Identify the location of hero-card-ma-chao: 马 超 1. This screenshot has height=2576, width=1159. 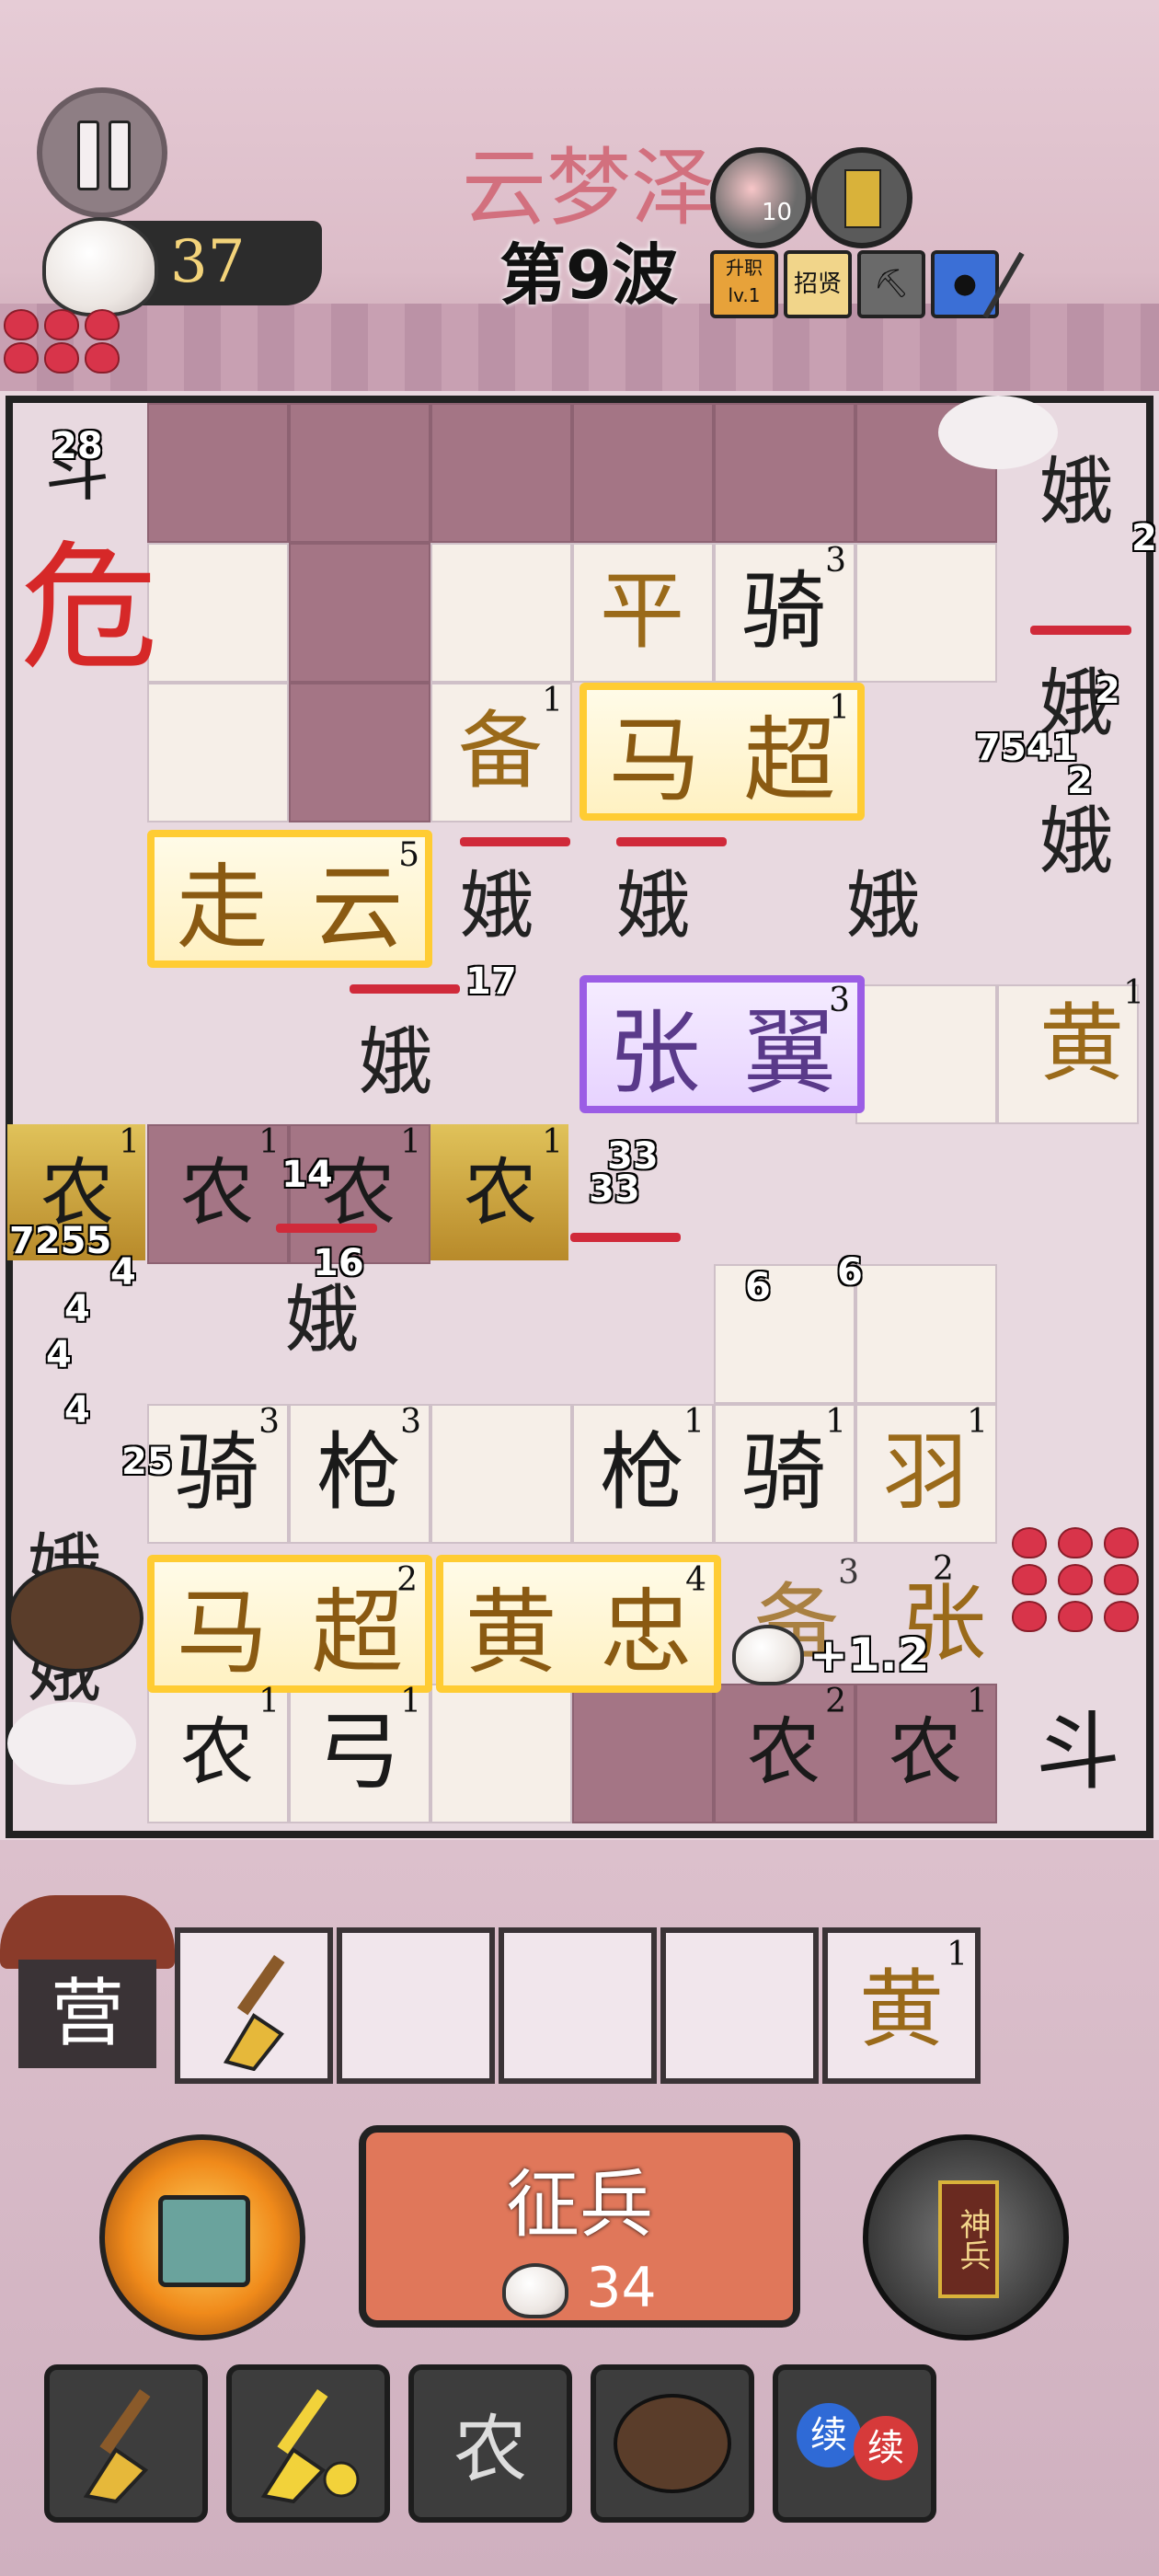
(722, 752).